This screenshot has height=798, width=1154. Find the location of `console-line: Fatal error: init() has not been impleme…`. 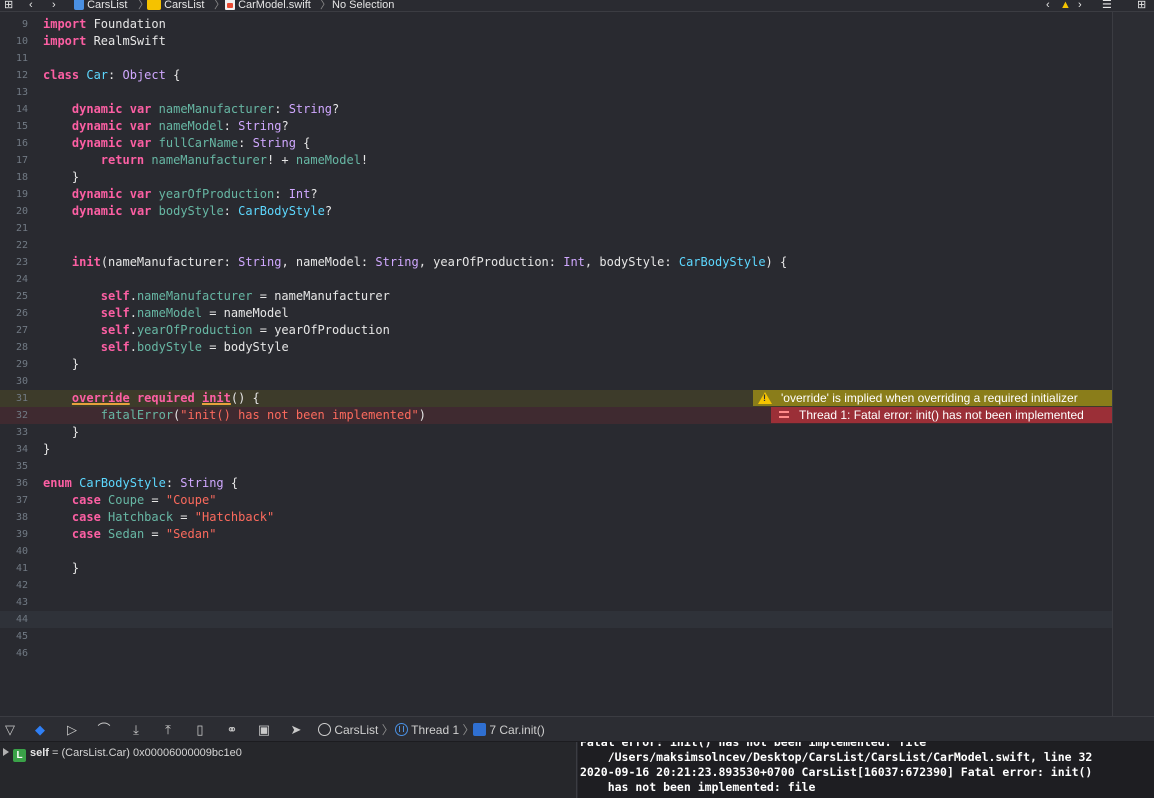

console-line: Fatal error: init() has not been impleme… is located at coordinates (753, 745).